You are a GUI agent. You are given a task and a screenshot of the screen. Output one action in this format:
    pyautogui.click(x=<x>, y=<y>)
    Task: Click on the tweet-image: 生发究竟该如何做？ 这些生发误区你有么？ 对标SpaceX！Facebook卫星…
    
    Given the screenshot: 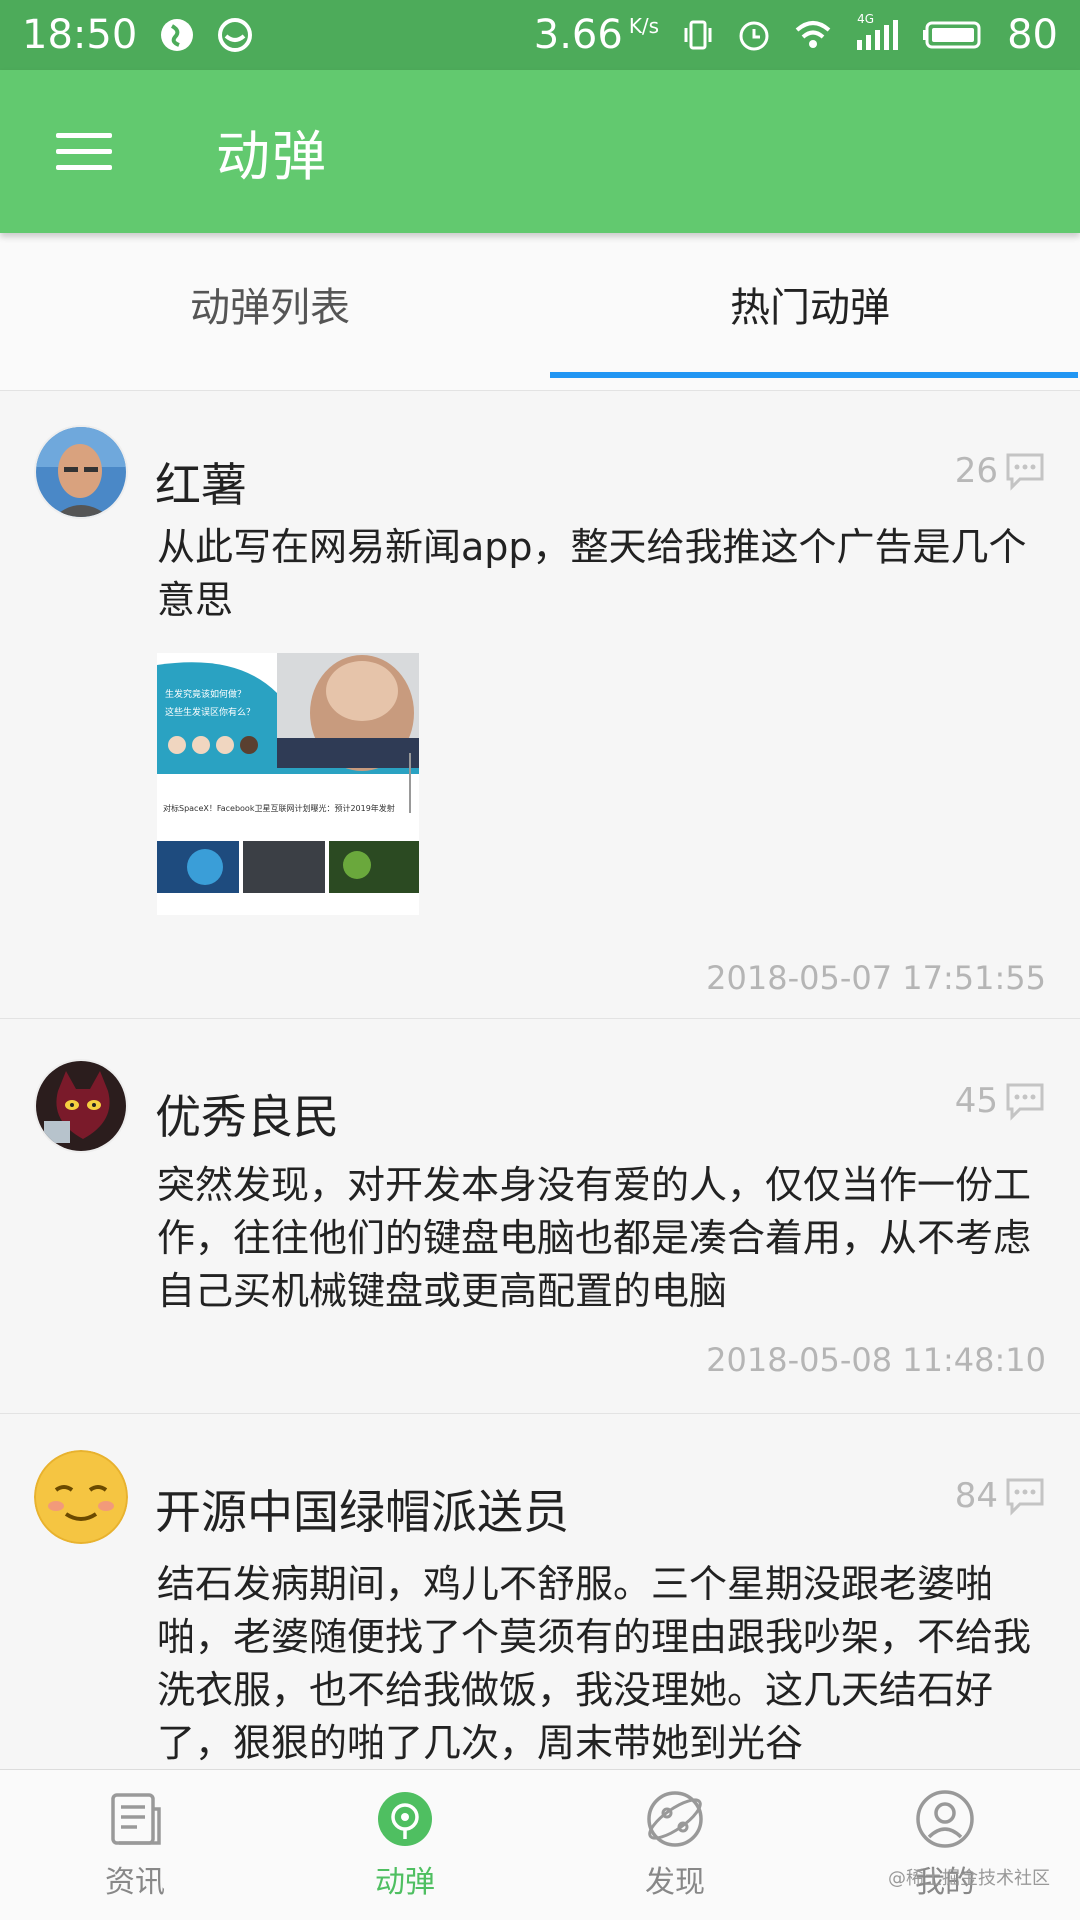 What is the action you would take?
    pyautogui.click(x=288, y=784)
    